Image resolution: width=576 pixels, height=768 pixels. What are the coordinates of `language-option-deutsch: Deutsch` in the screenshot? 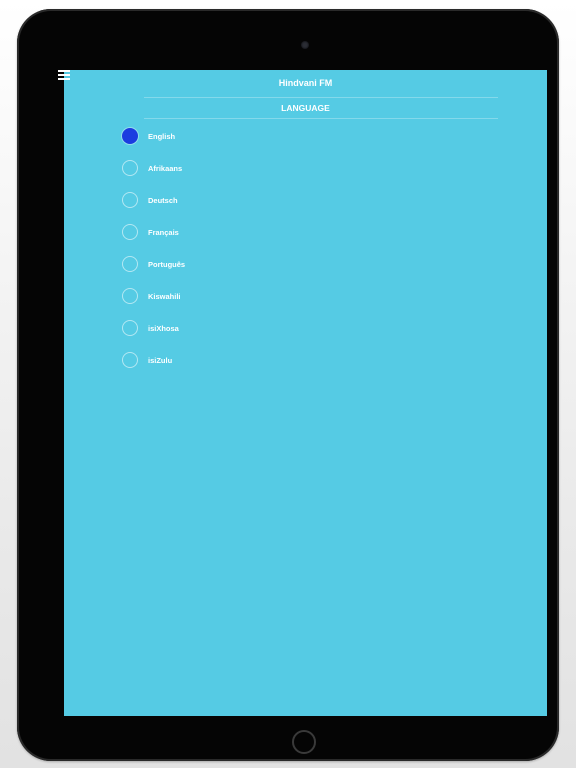 It's located at (272, 208).